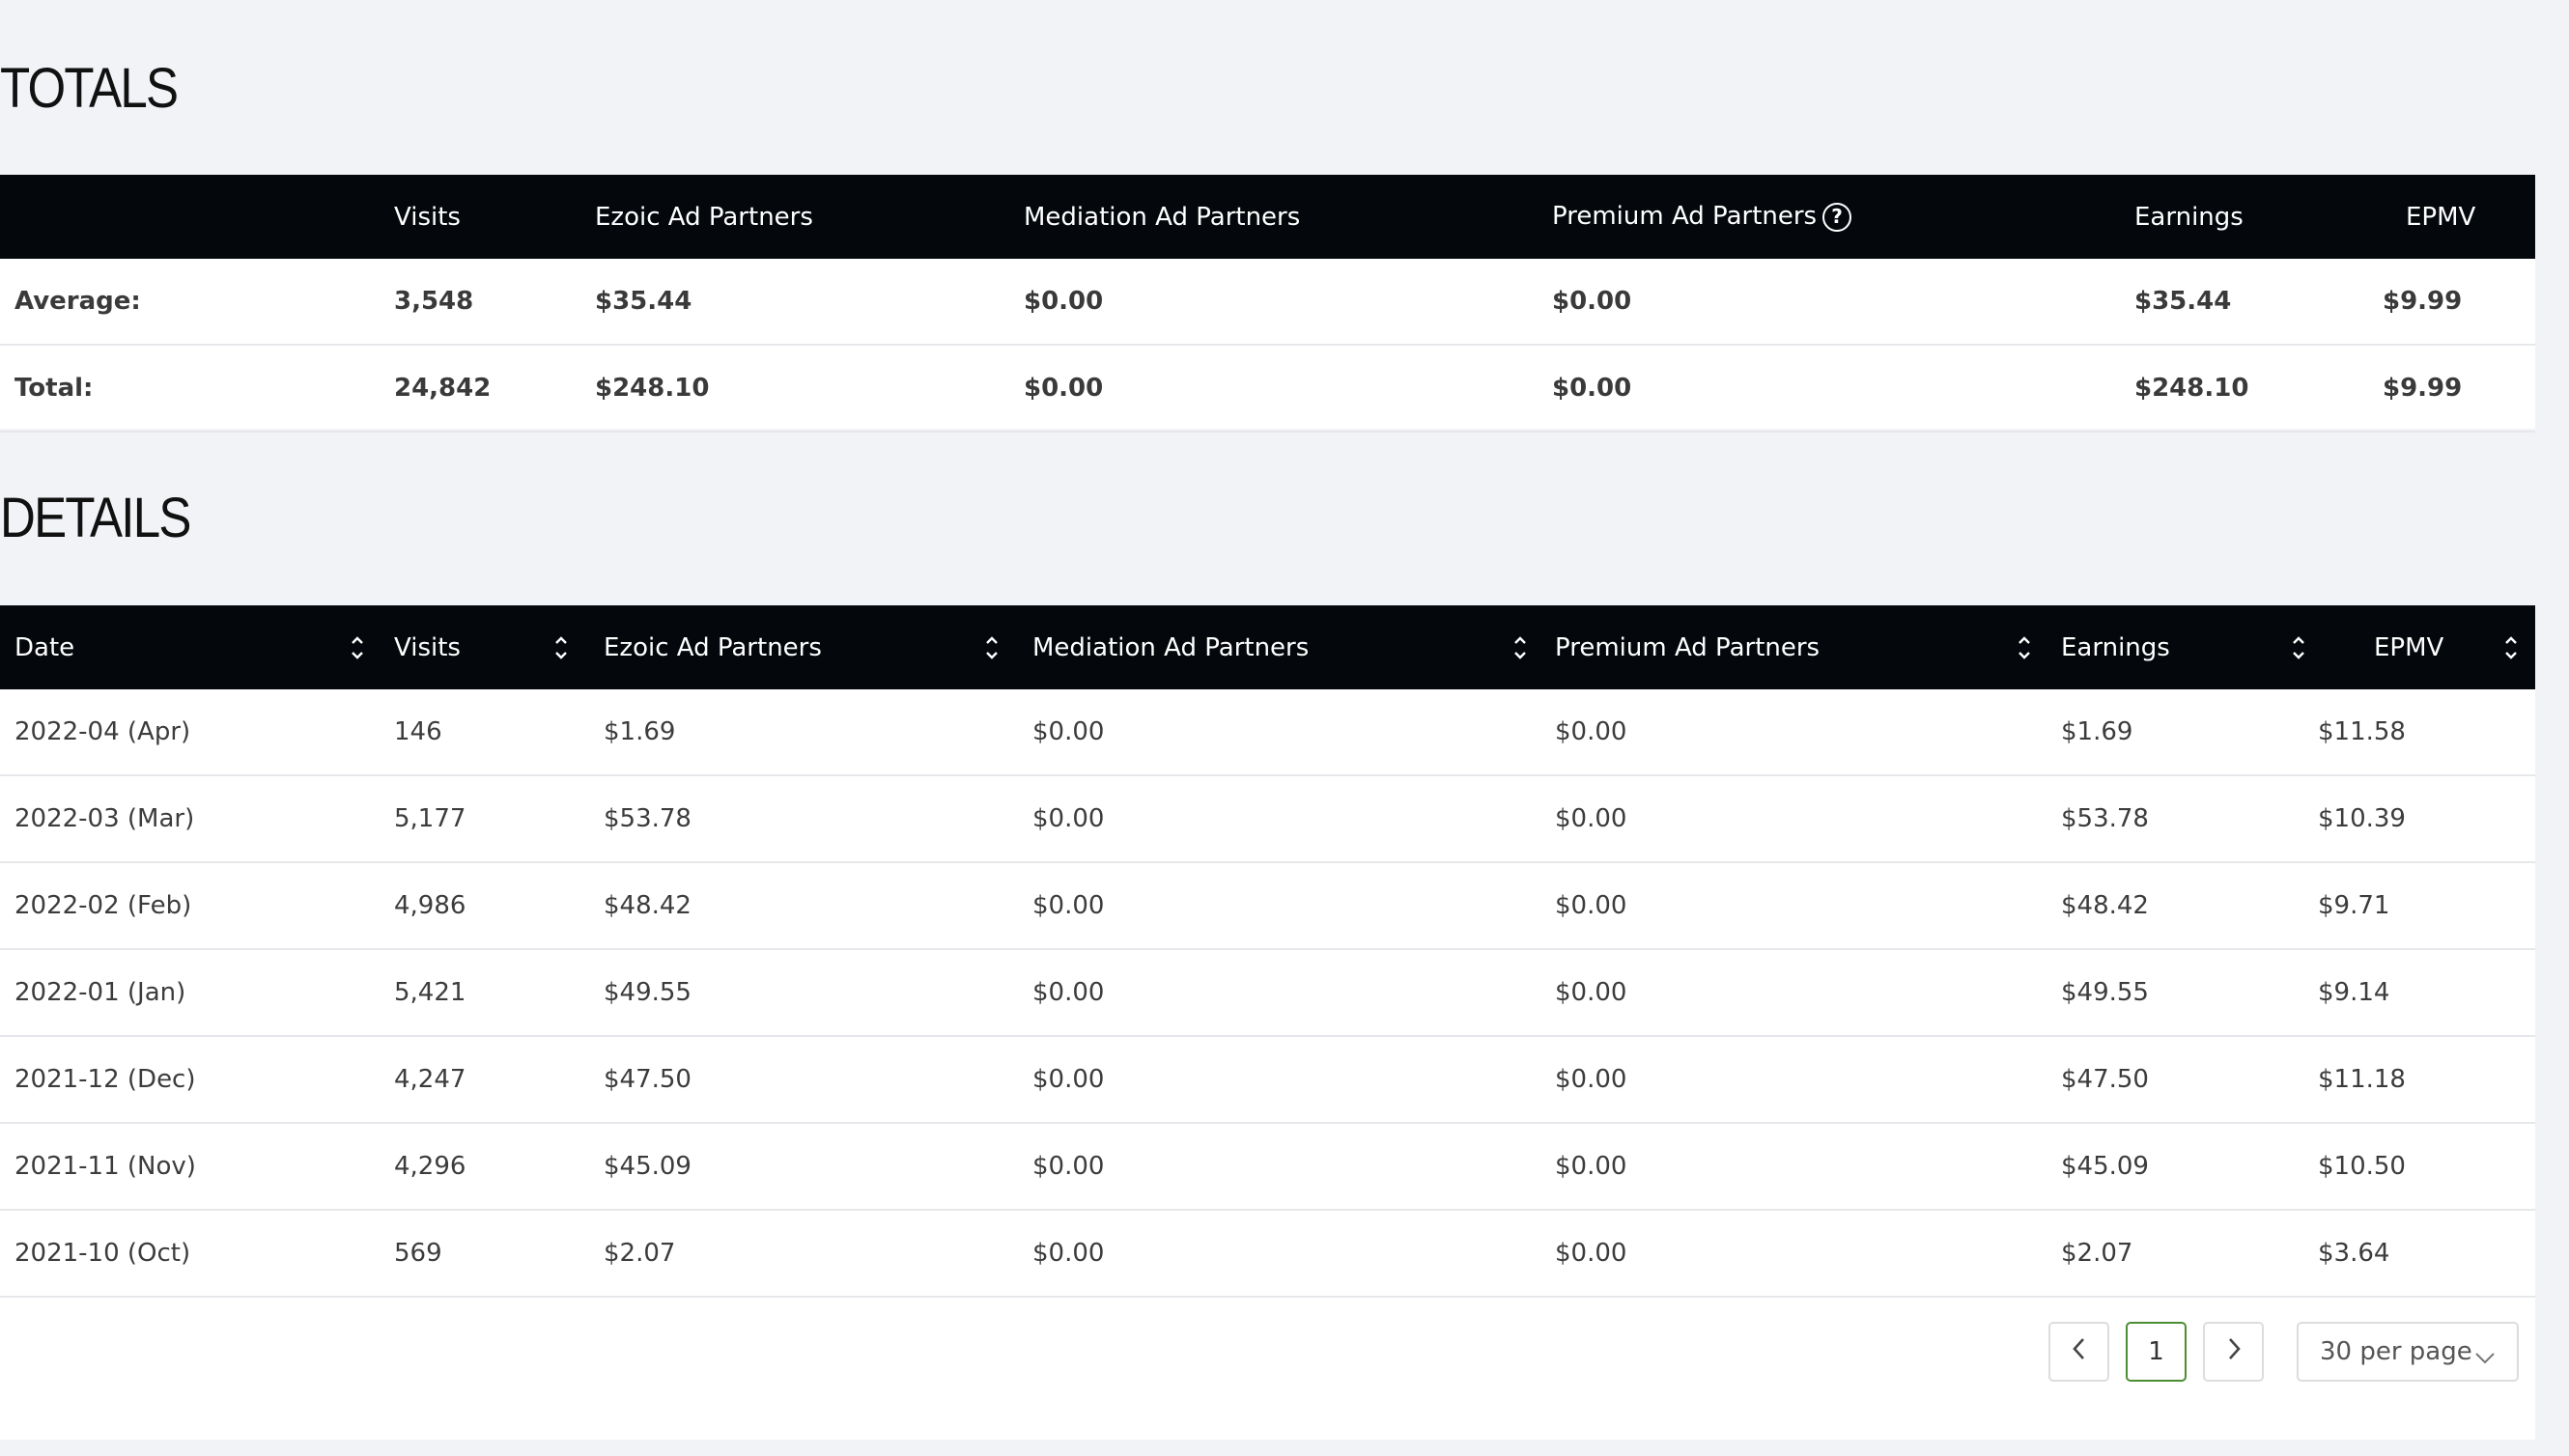 The image size is (2569, 1456). Describe the element at coordinates (803, 906) in the screenshot. I see `cell-ezoic: $48.42` at that location.